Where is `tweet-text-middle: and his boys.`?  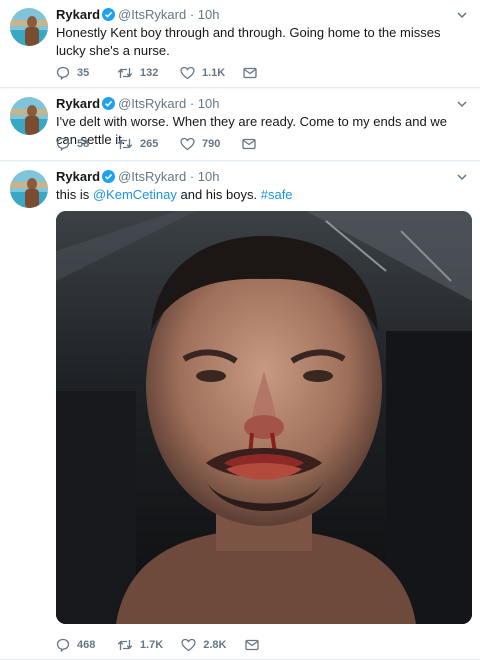
tweet-text-middle: and his boys. is located at coordinates (219, 194).